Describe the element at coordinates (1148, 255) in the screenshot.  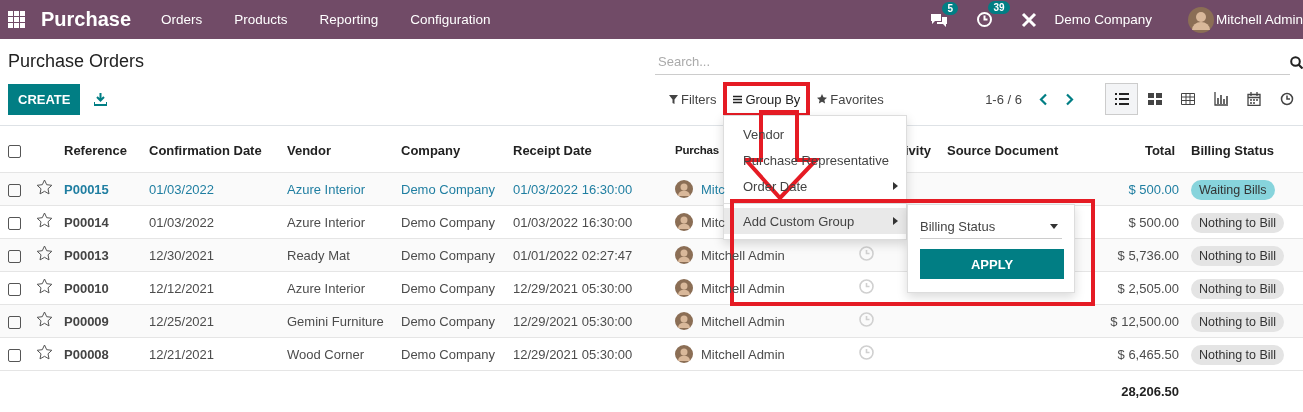
I see `total-cell: $ 5,736.00` at that location.